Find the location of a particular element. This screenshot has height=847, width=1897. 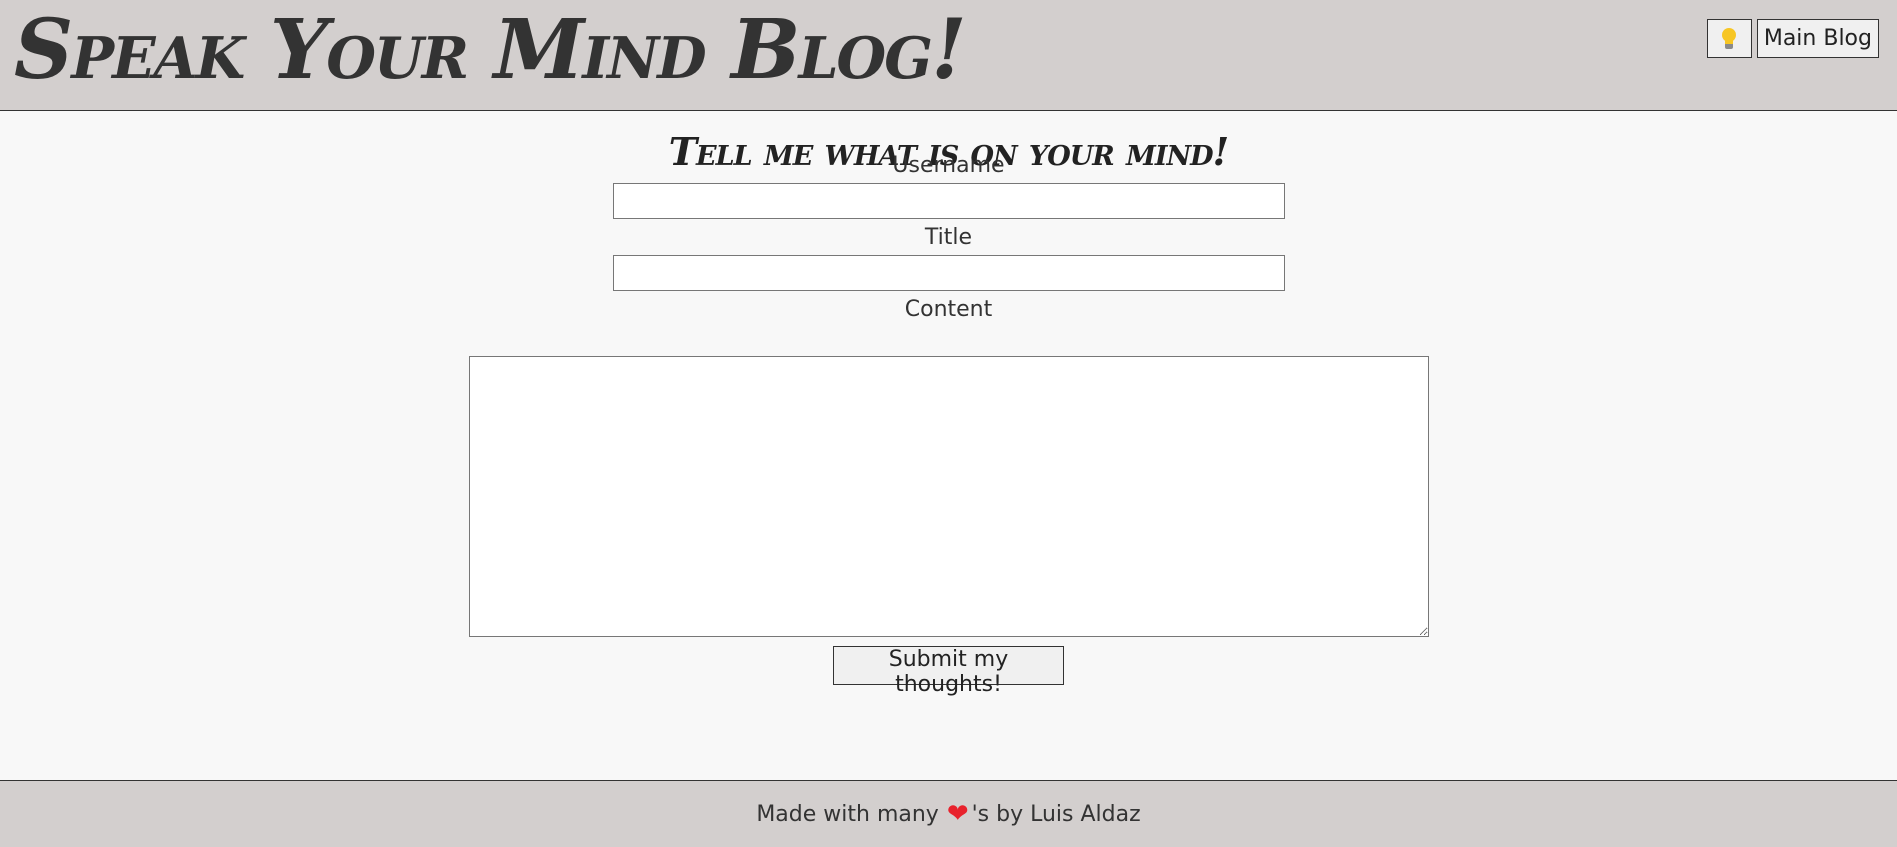

submit-button: Submit my thoughts! is located at coordinates (948, 671).